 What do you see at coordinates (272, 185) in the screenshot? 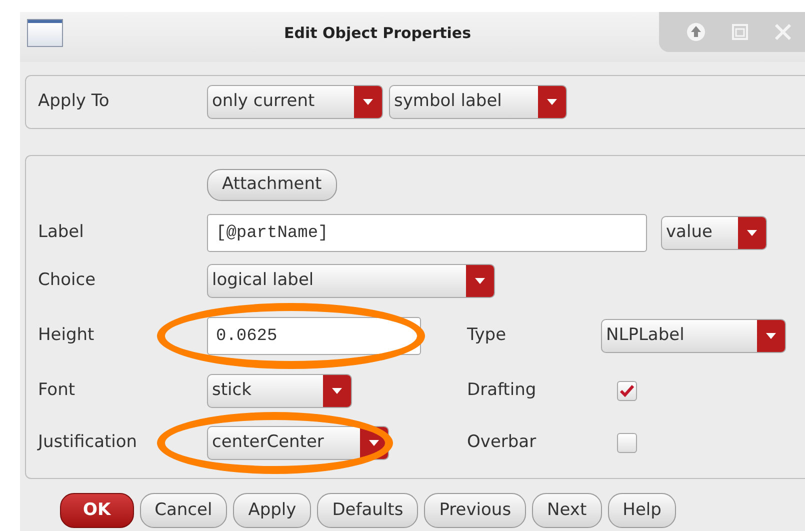
I see `attachment-button: Attachment` at bounding box center [272, 185].